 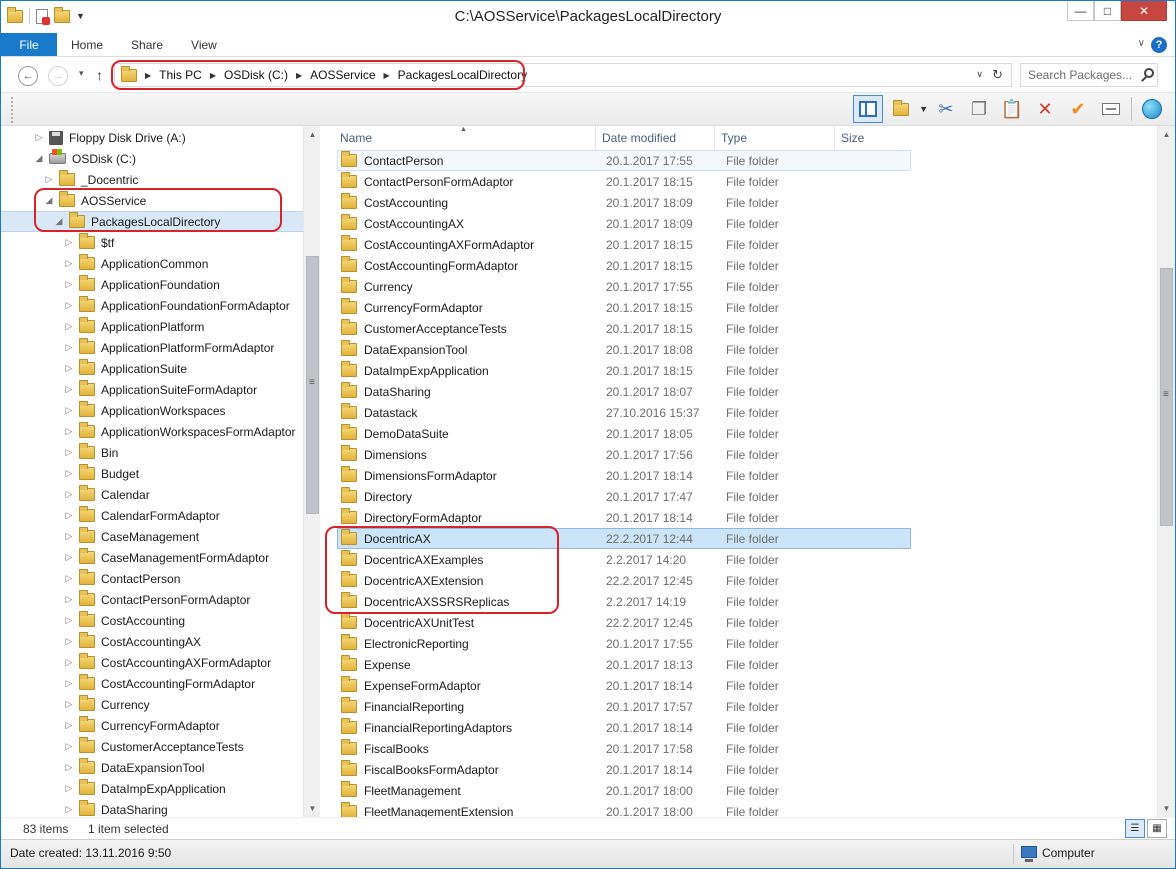 What do you see at coordinates (152, 494) in the screenshot?
I see `tree-item: ▷ Calendar` at bounding box center [152, 494].